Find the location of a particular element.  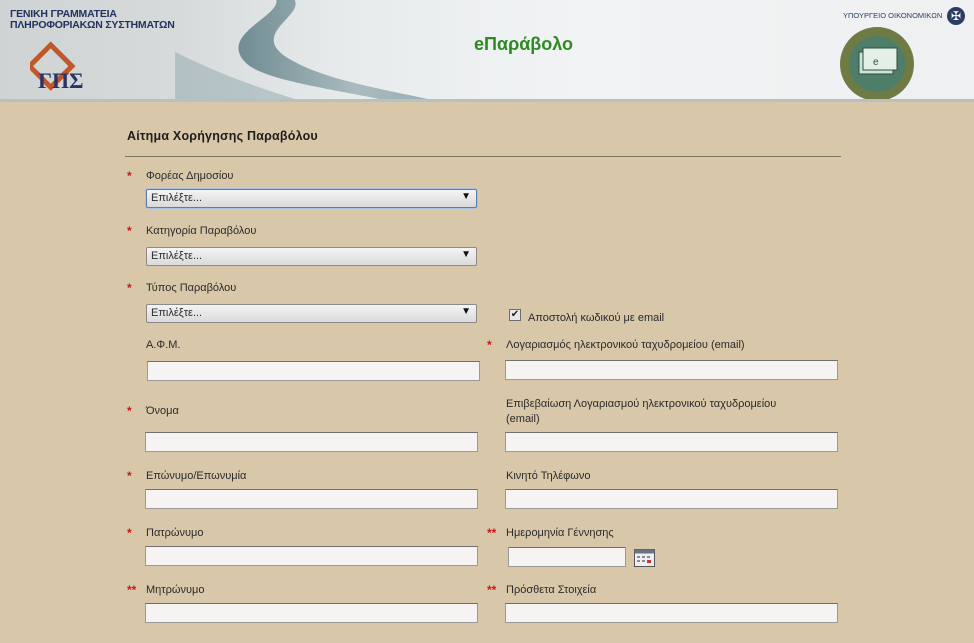

mother-name-label: Μητρώνυμο is located at coordinates (175, 590).